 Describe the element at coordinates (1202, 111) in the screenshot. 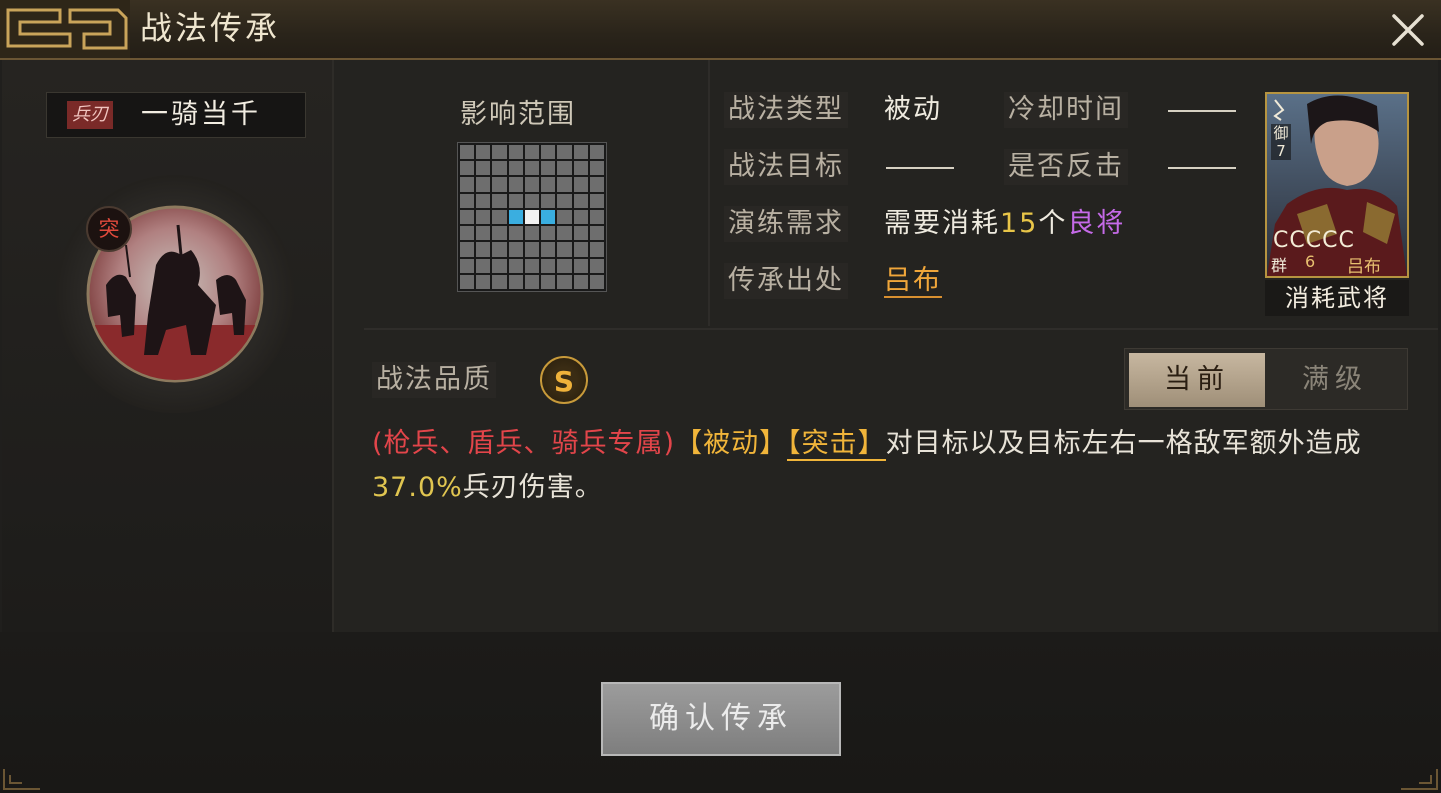

I see `cooldown-value-dash` at that location.